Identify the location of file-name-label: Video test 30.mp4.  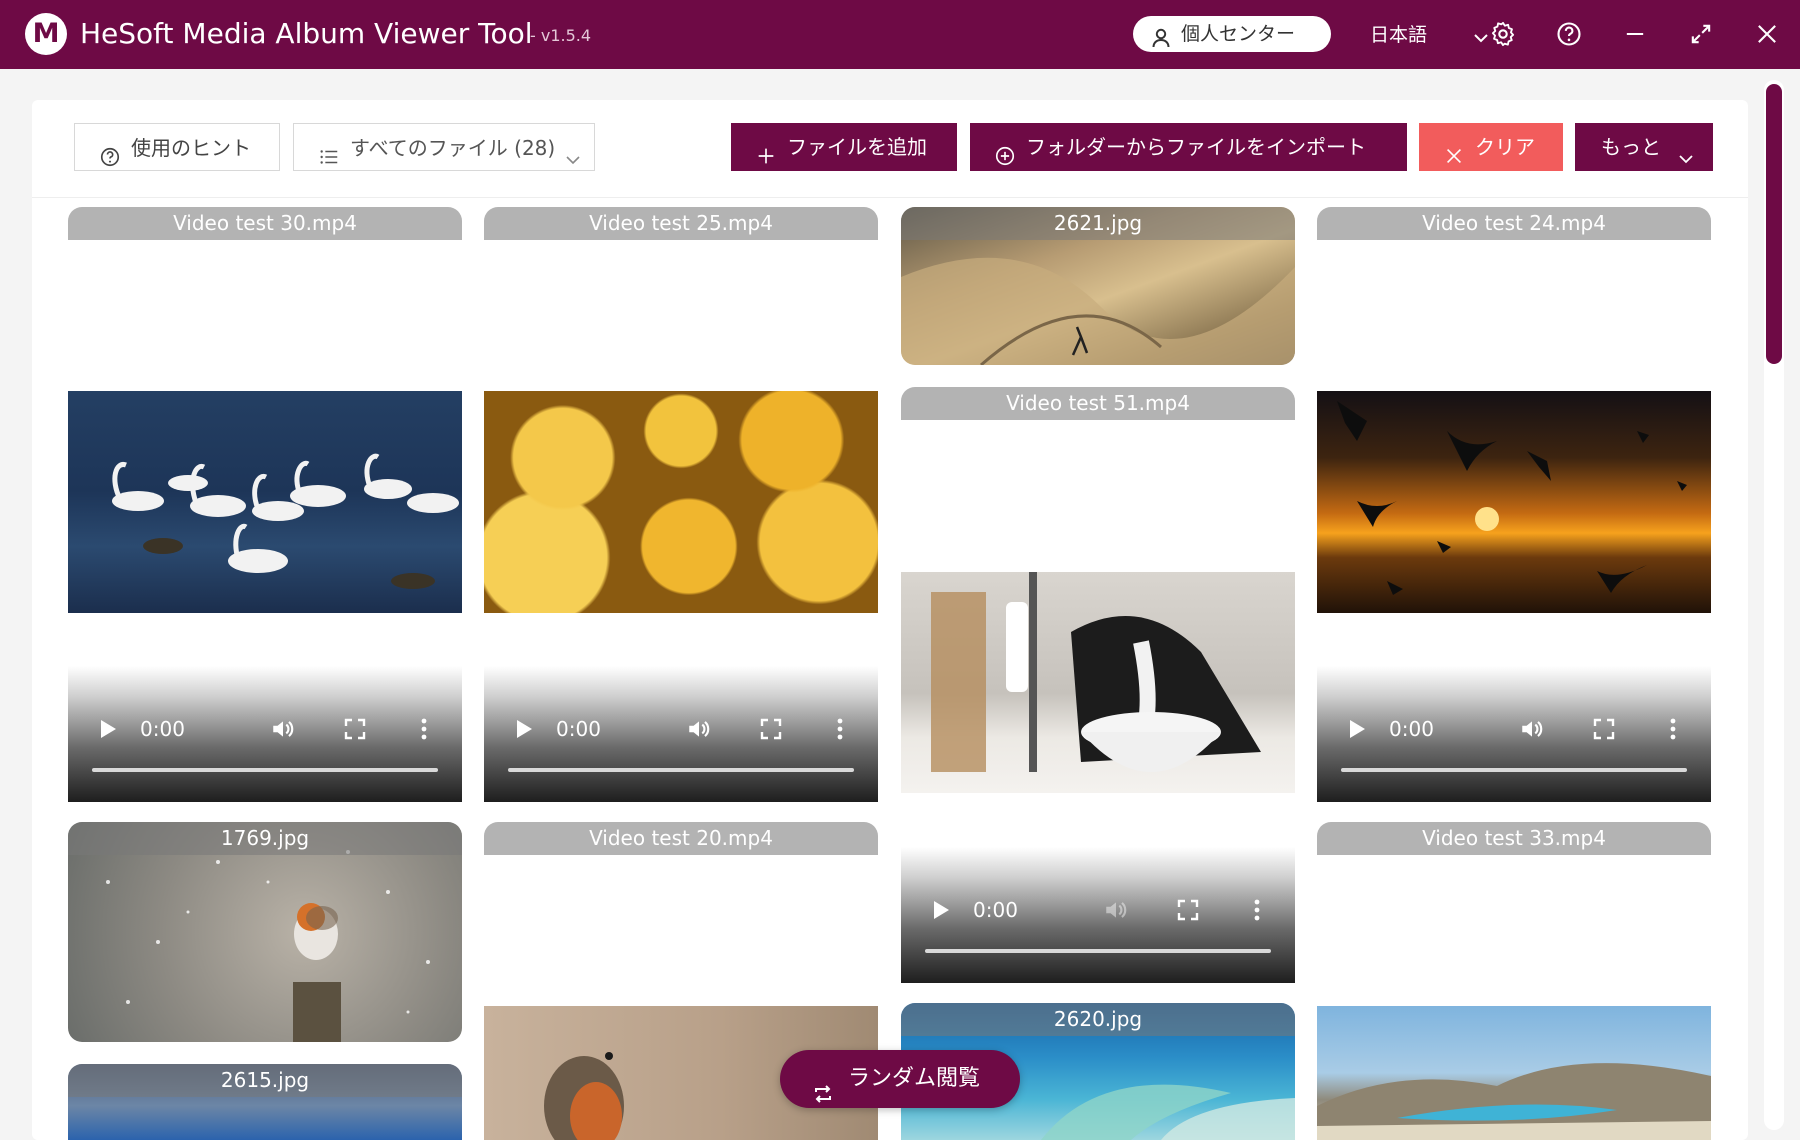
(265, 223).